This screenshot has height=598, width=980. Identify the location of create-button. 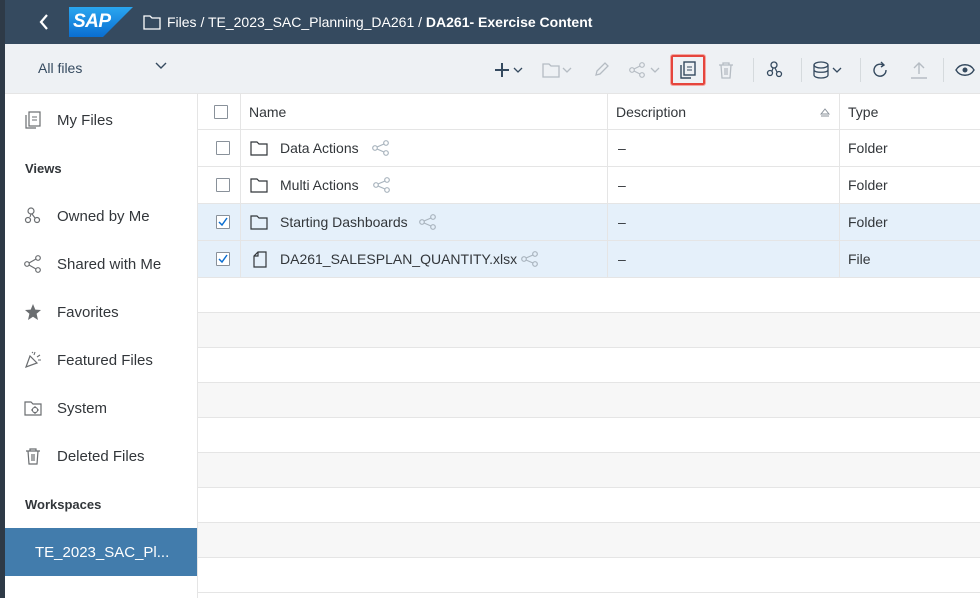
(510, 70).